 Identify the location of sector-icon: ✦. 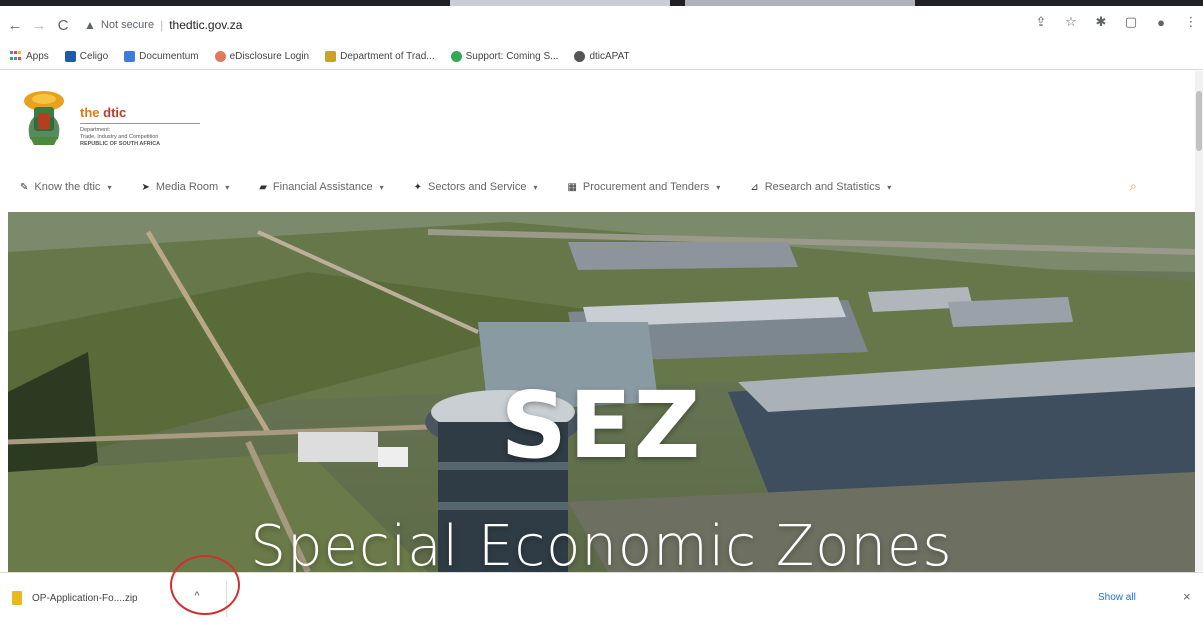
(417, 187).